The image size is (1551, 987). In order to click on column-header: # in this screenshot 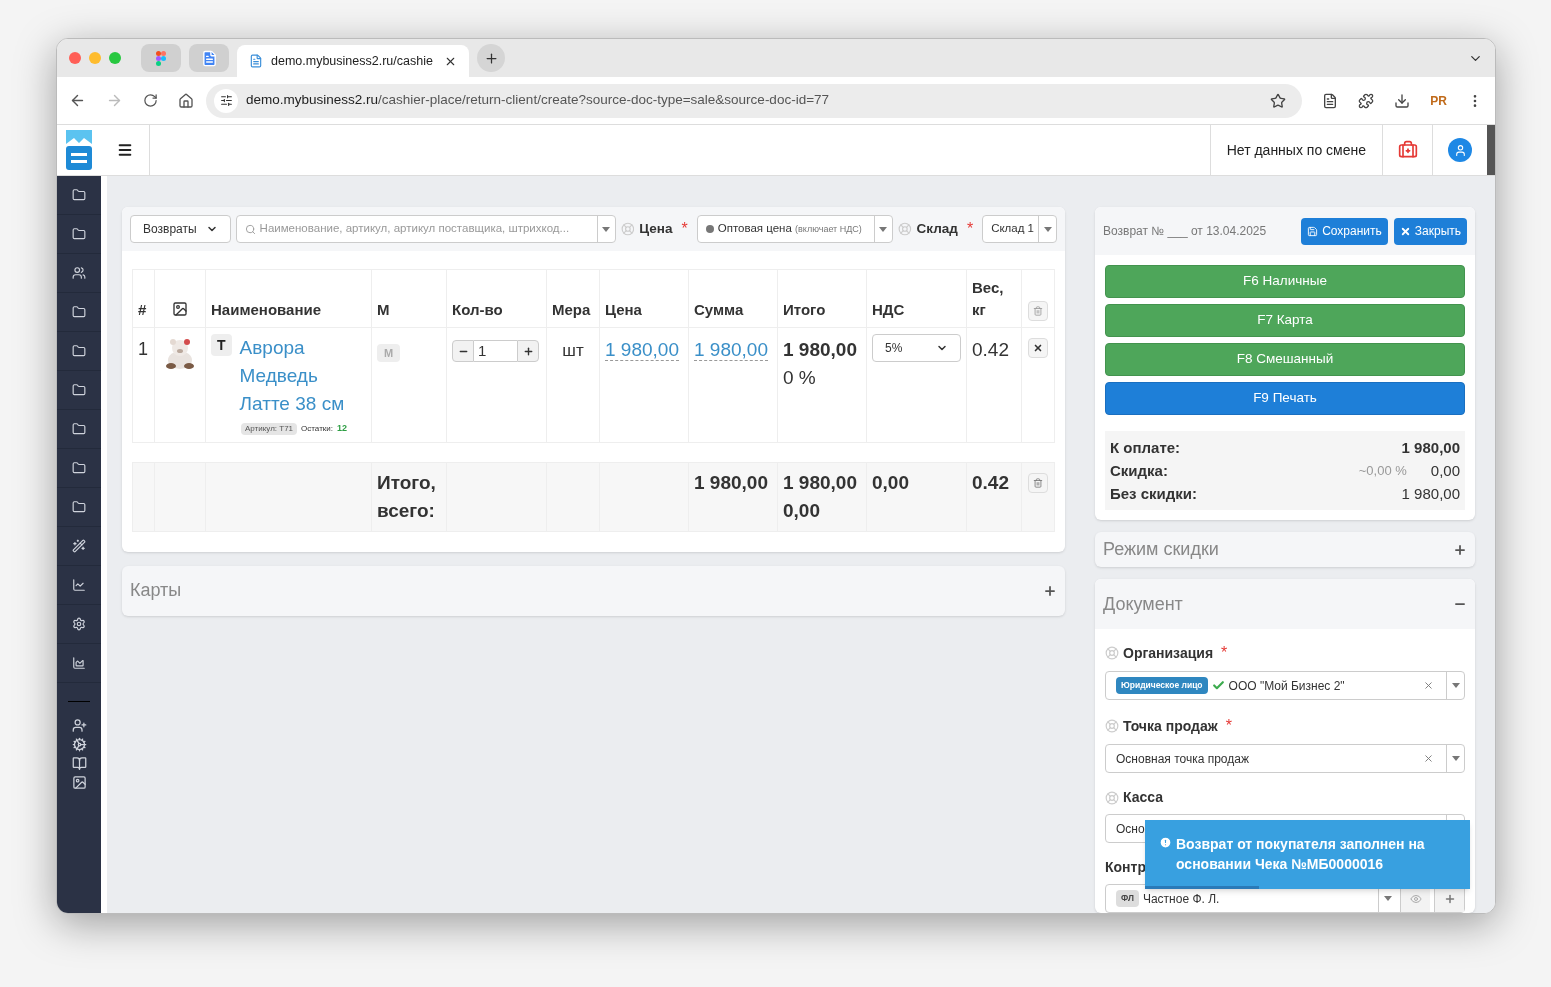, I will do `click(142, 309)`.